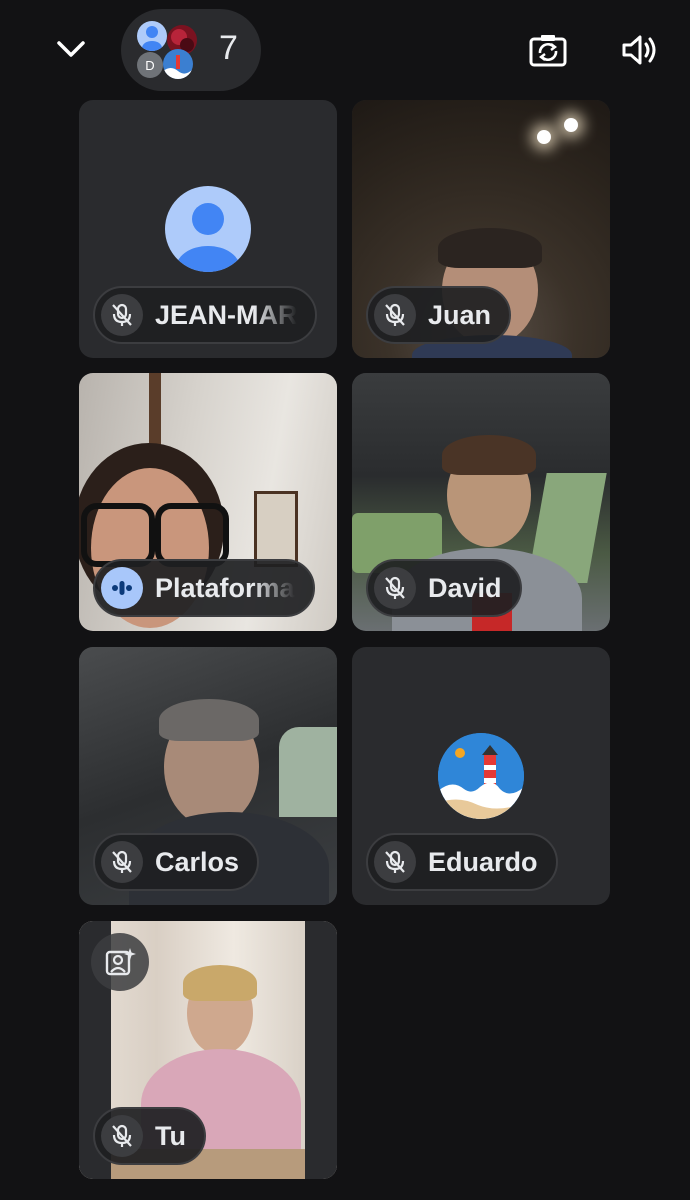 The width and height of the screenshot is (690, 1200). What do you see at coordinates (226, 314) in the screenshot?
I see `participant-name: JEAN-MARIE` at bounding box center [226, 314].